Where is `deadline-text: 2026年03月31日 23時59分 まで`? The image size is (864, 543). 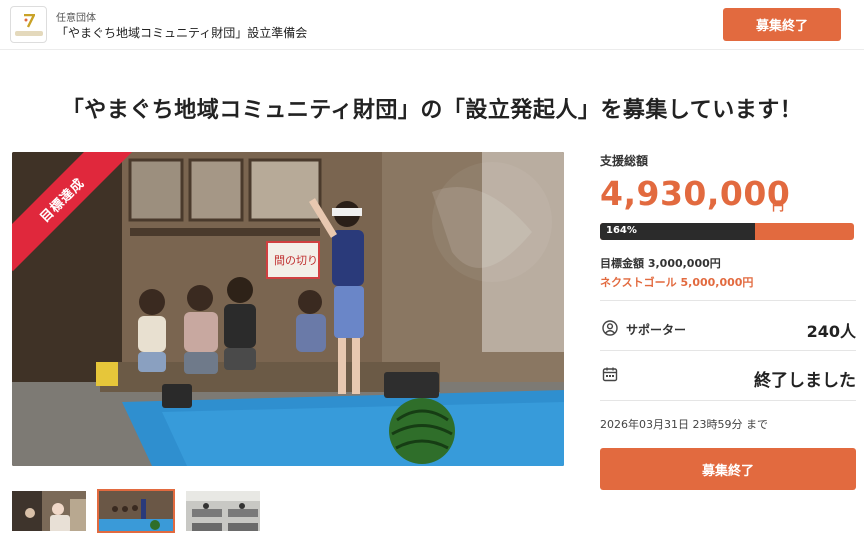
deadline-text: 2026年03月31日 23時59分 まで is located at coordinates (684, 424).